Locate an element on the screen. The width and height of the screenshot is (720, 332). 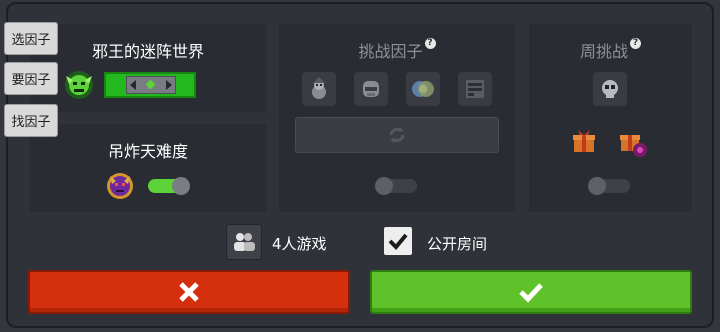
public-room-checkbox is located at coordinates (398, 241).